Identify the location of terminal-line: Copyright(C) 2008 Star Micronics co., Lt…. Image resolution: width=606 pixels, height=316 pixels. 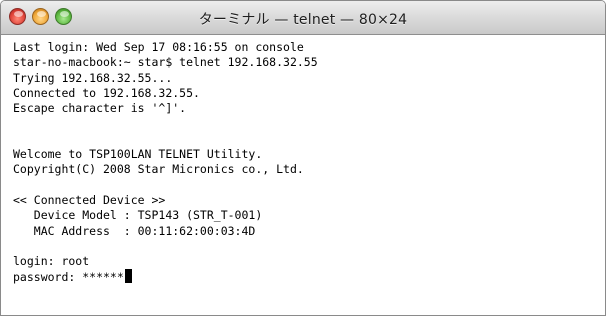
(158, 169).